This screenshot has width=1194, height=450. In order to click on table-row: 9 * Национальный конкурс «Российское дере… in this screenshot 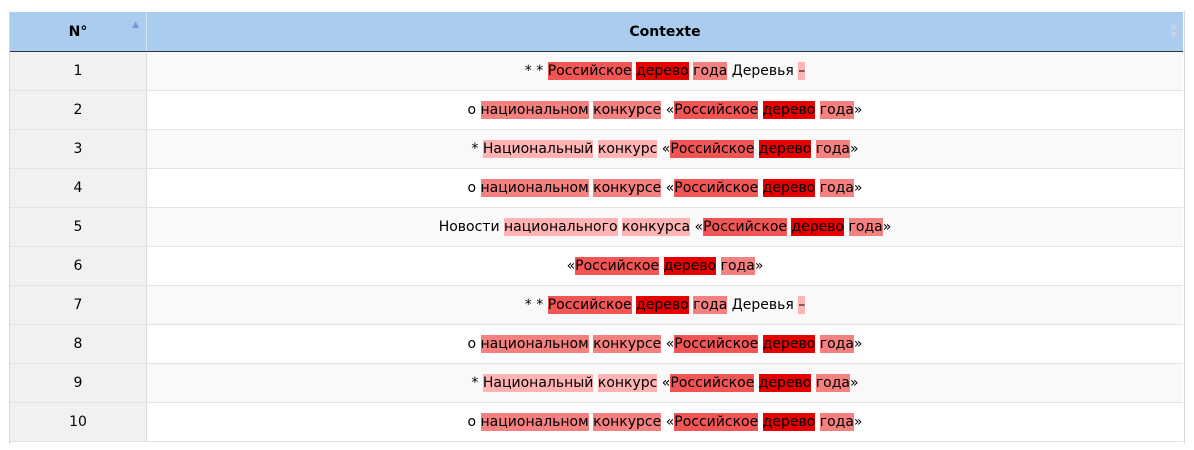, I will do `click(596, 383)`.